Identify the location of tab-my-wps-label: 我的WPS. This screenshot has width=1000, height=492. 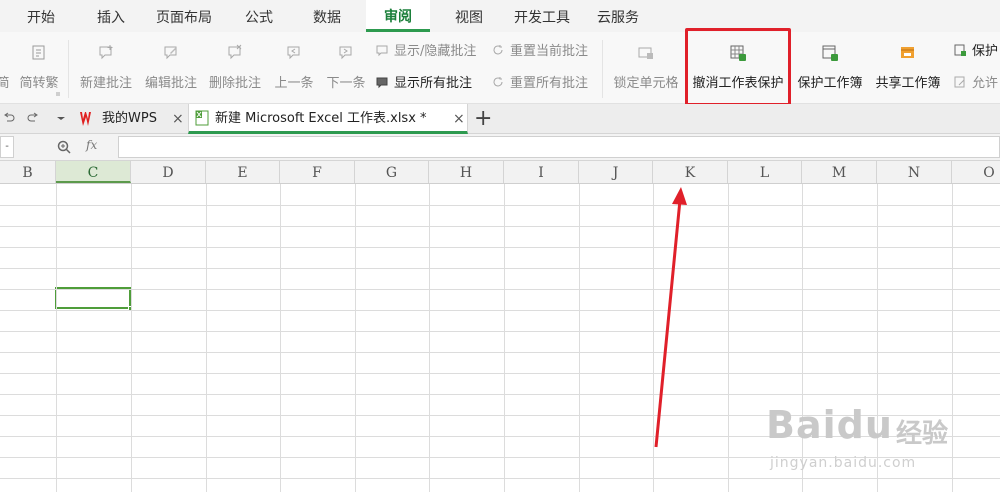
(129, 118).